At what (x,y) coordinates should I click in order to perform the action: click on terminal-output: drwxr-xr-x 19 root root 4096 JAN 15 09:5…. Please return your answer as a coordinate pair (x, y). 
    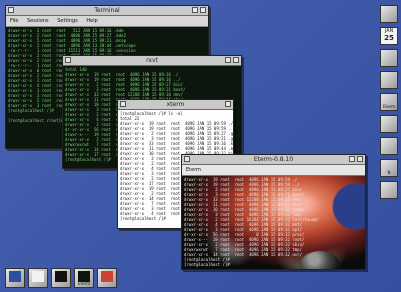
    Looking at the image, I should click on (273, 222).